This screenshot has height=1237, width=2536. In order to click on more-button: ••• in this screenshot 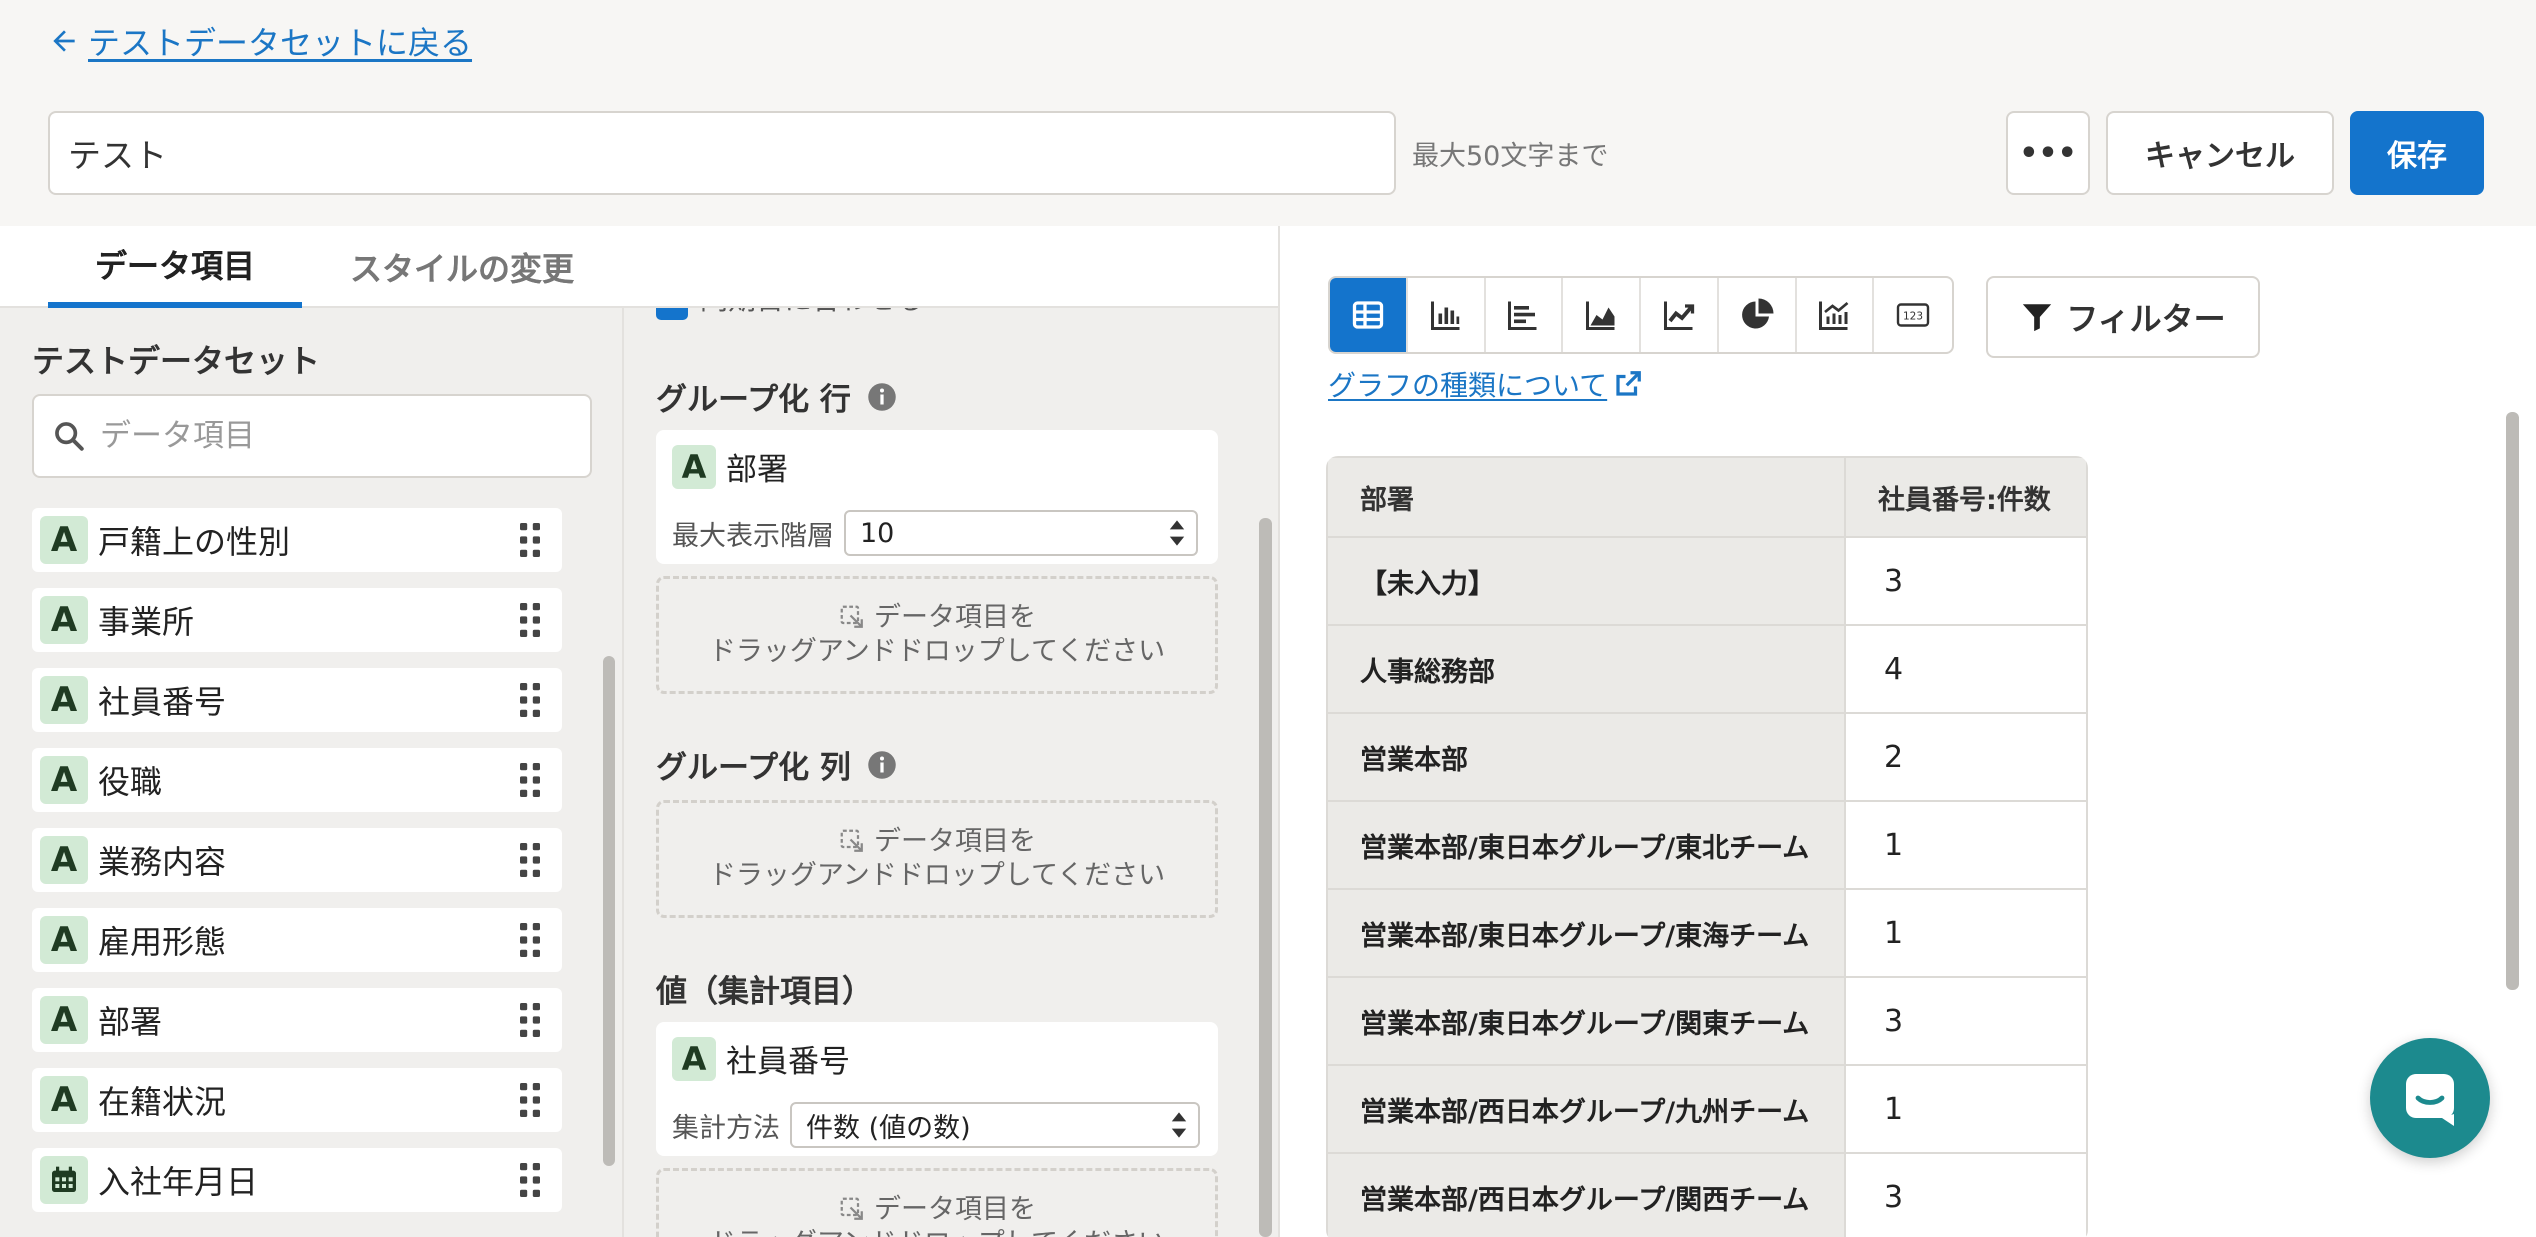, I will do `click(2048, 153)`.